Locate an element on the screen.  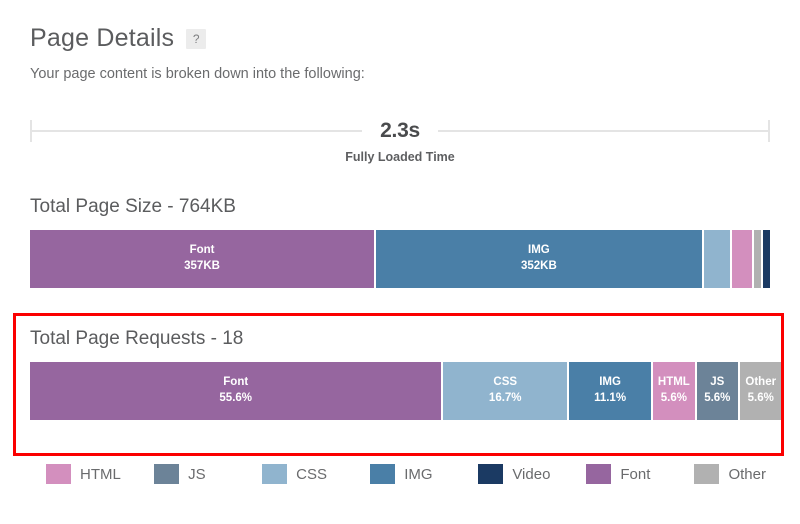
legend-label: CSS is located at coordinates (311, 474).